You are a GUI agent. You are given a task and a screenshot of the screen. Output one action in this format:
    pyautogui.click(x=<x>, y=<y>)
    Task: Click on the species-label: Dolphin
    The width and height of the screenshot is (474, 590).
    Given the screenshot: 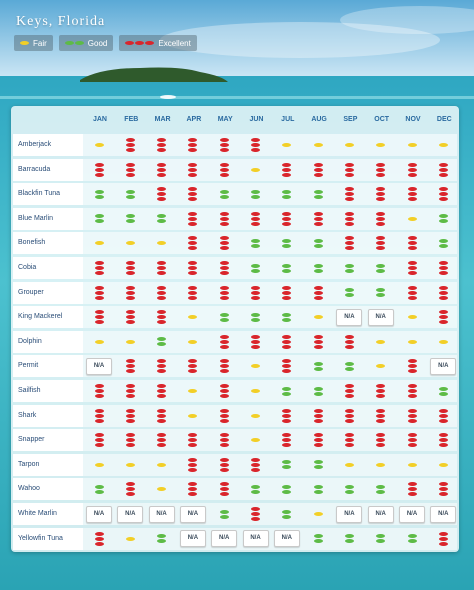 What is the action you would take?
    pyautogui.click(x=48, y=341)
    